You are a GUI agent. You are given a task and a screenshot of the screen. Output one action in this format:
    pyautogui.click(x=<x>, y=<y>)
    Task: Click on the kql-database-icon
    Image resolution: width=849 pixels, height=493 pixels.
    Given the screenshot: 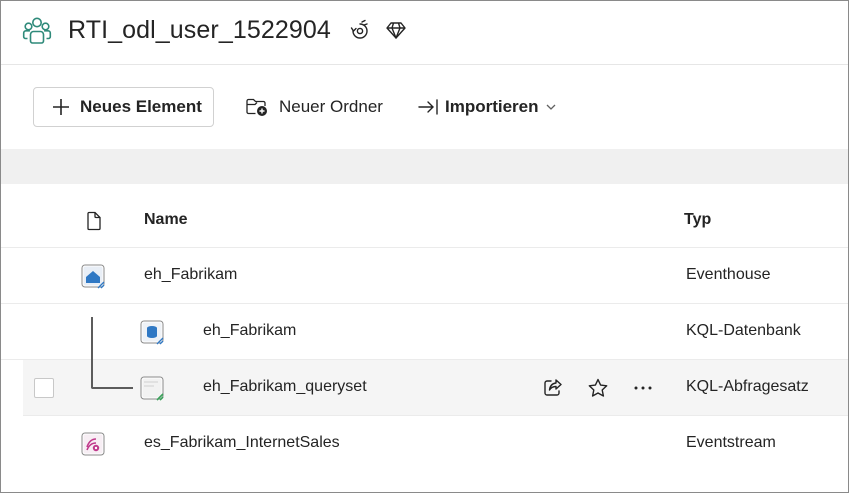 What is the action you would take?
    pyautogui.click(x=152, y=332)
    